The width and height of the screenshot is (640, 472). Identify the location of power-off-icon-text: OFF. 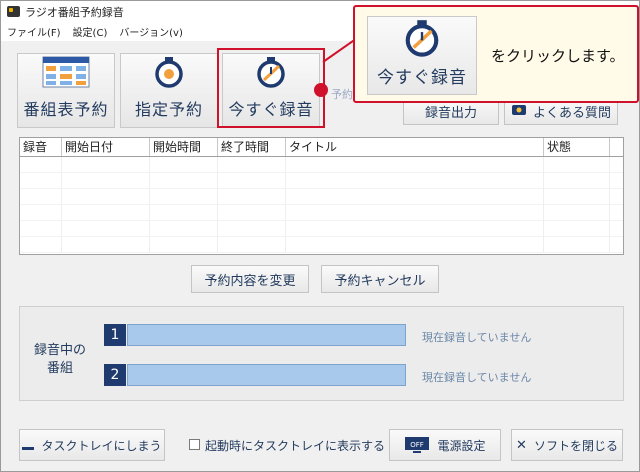
(418, 445).